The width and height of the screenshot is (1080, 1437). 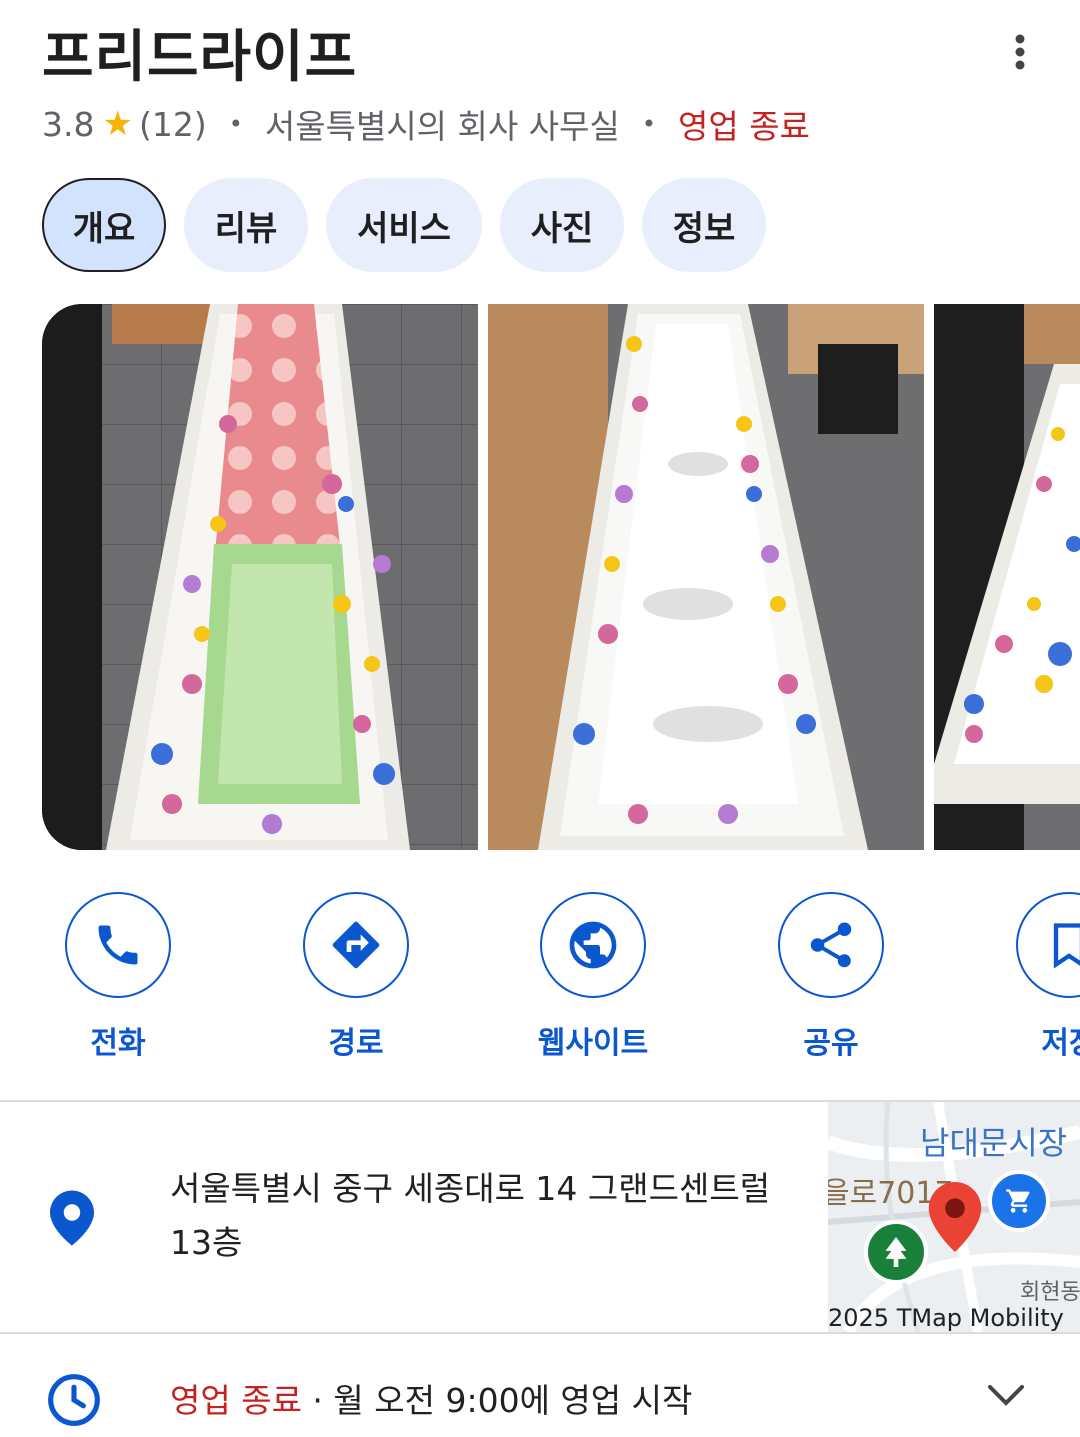 I want to click on star-icon: ★, so click(x=117, y=124).